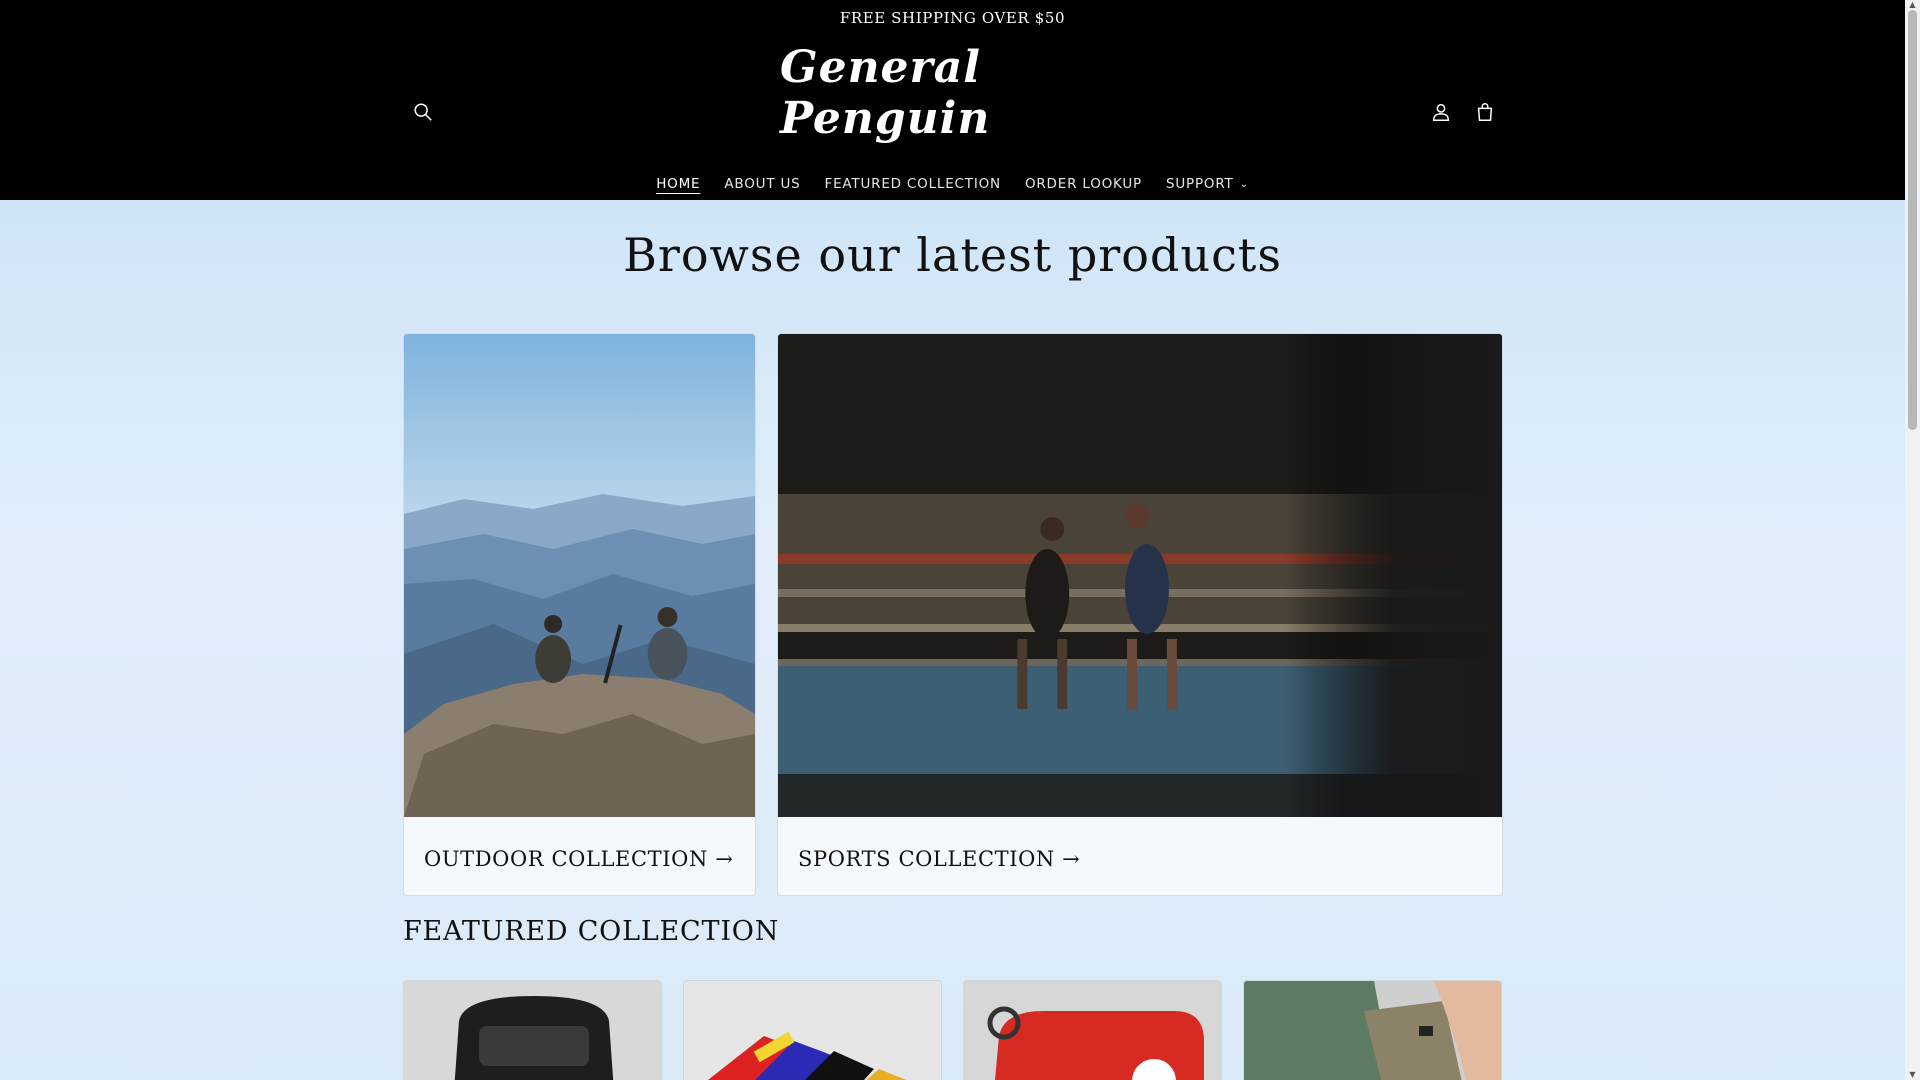 The height and width of the screenshot is (1080, 1920). I want to click on nav-item-order-lookup: ORDER LOOKUP, so click(1083, 184).